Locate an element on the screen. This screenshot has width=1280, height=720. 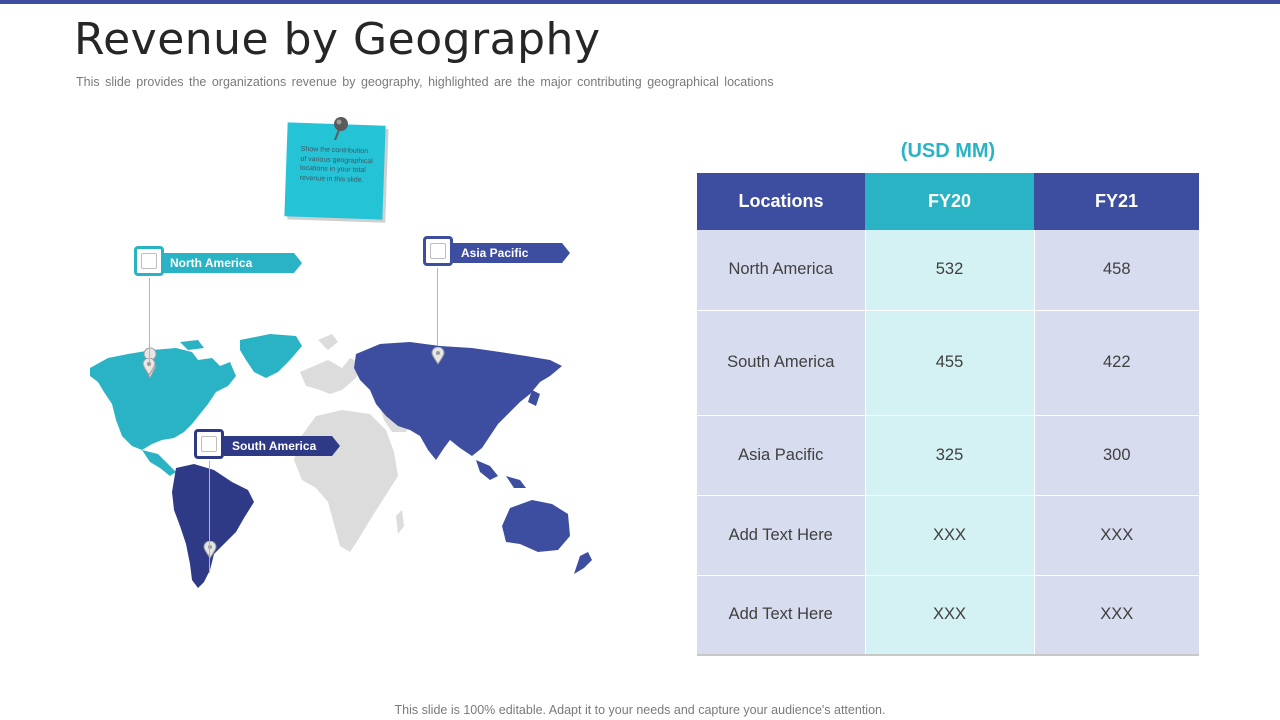
top-accent-bar is located at coordinates (640, 2).